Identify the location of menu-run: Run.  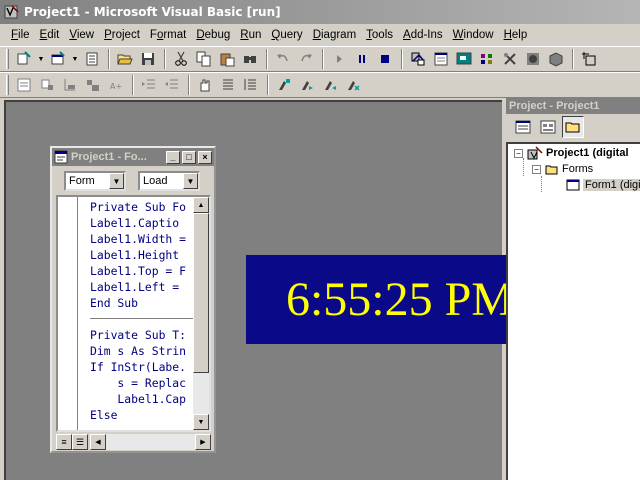
(250, 35).